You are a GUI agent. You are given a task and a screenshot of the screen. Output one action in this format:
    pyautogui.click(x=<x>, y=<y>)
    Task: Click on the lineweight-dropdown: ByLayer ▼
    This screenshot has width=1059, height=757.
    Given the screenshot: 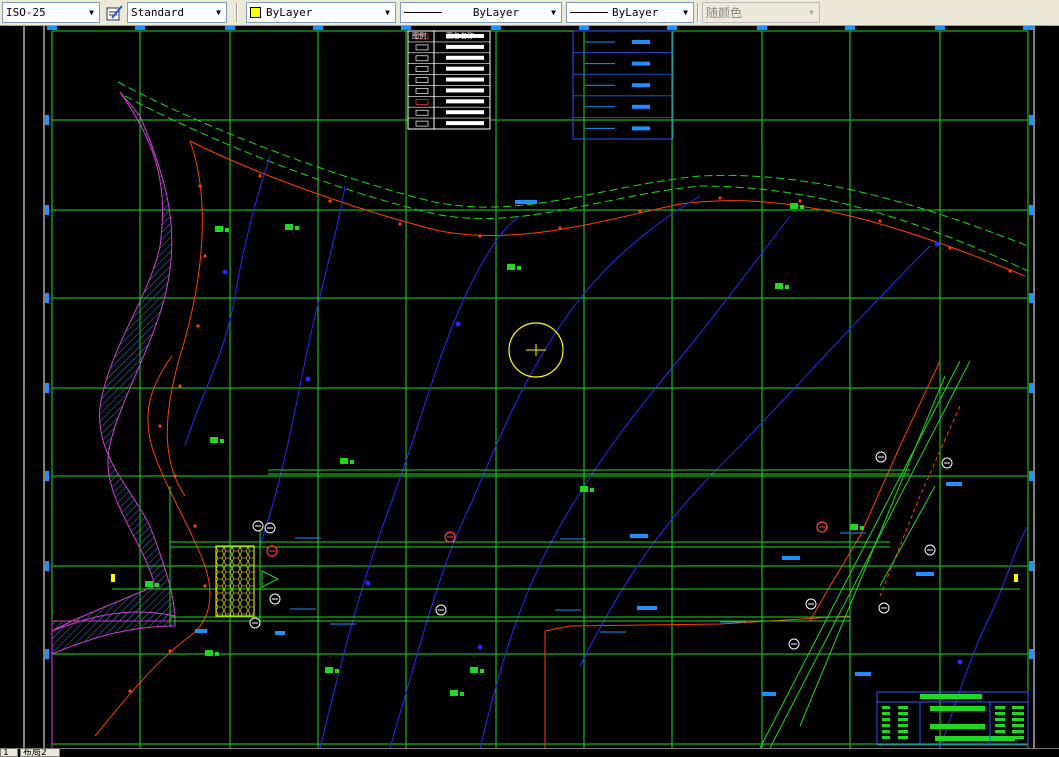 What is the action you would take?
    pyautogui.click(x=630, y=12)
    